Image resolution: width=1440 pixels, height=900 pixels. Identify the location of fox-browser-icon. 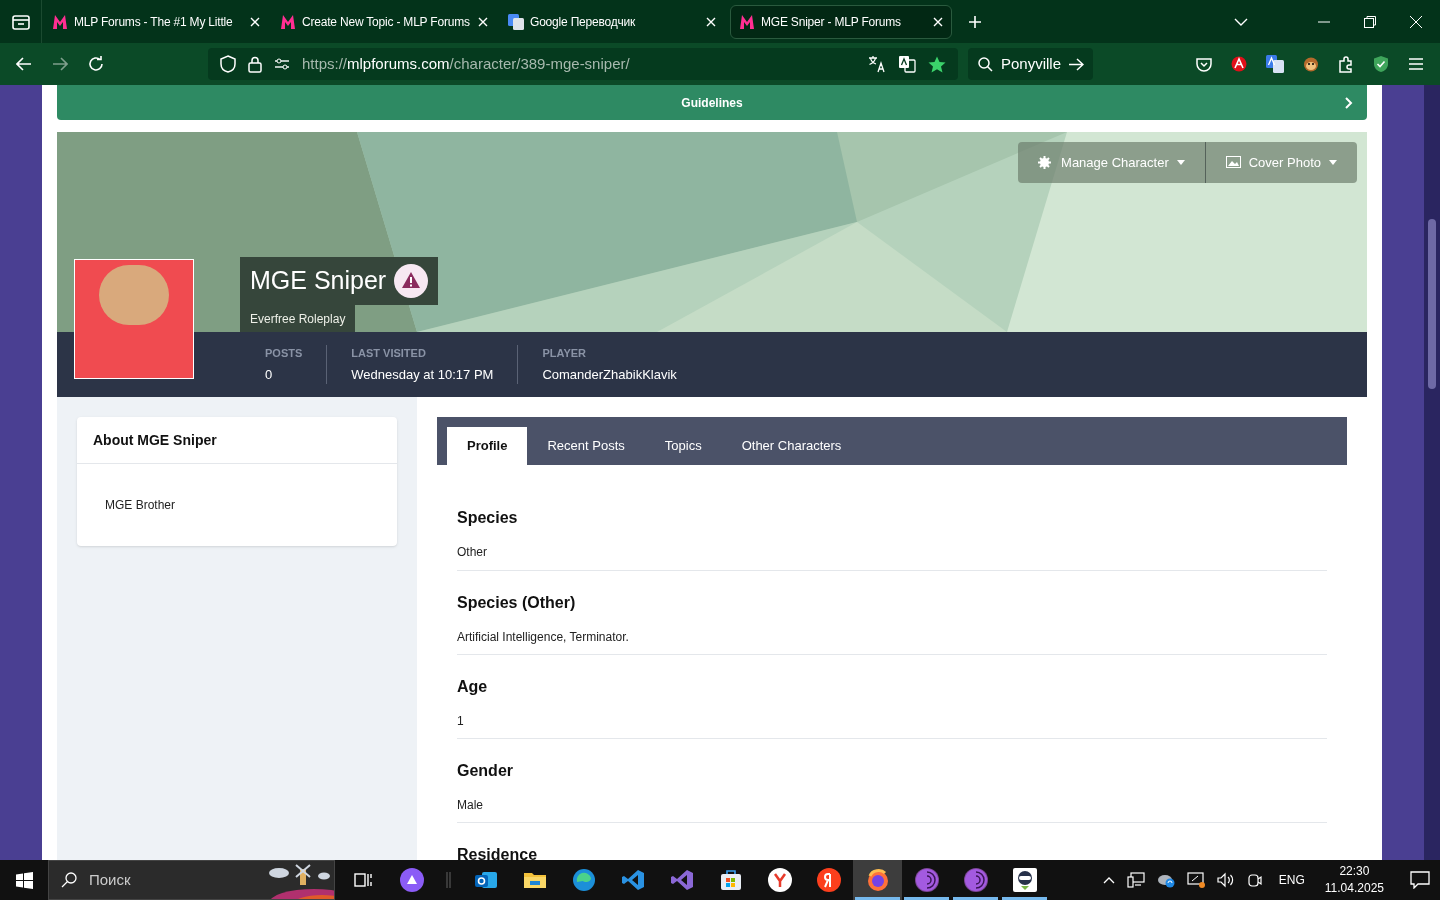
(877, 880).